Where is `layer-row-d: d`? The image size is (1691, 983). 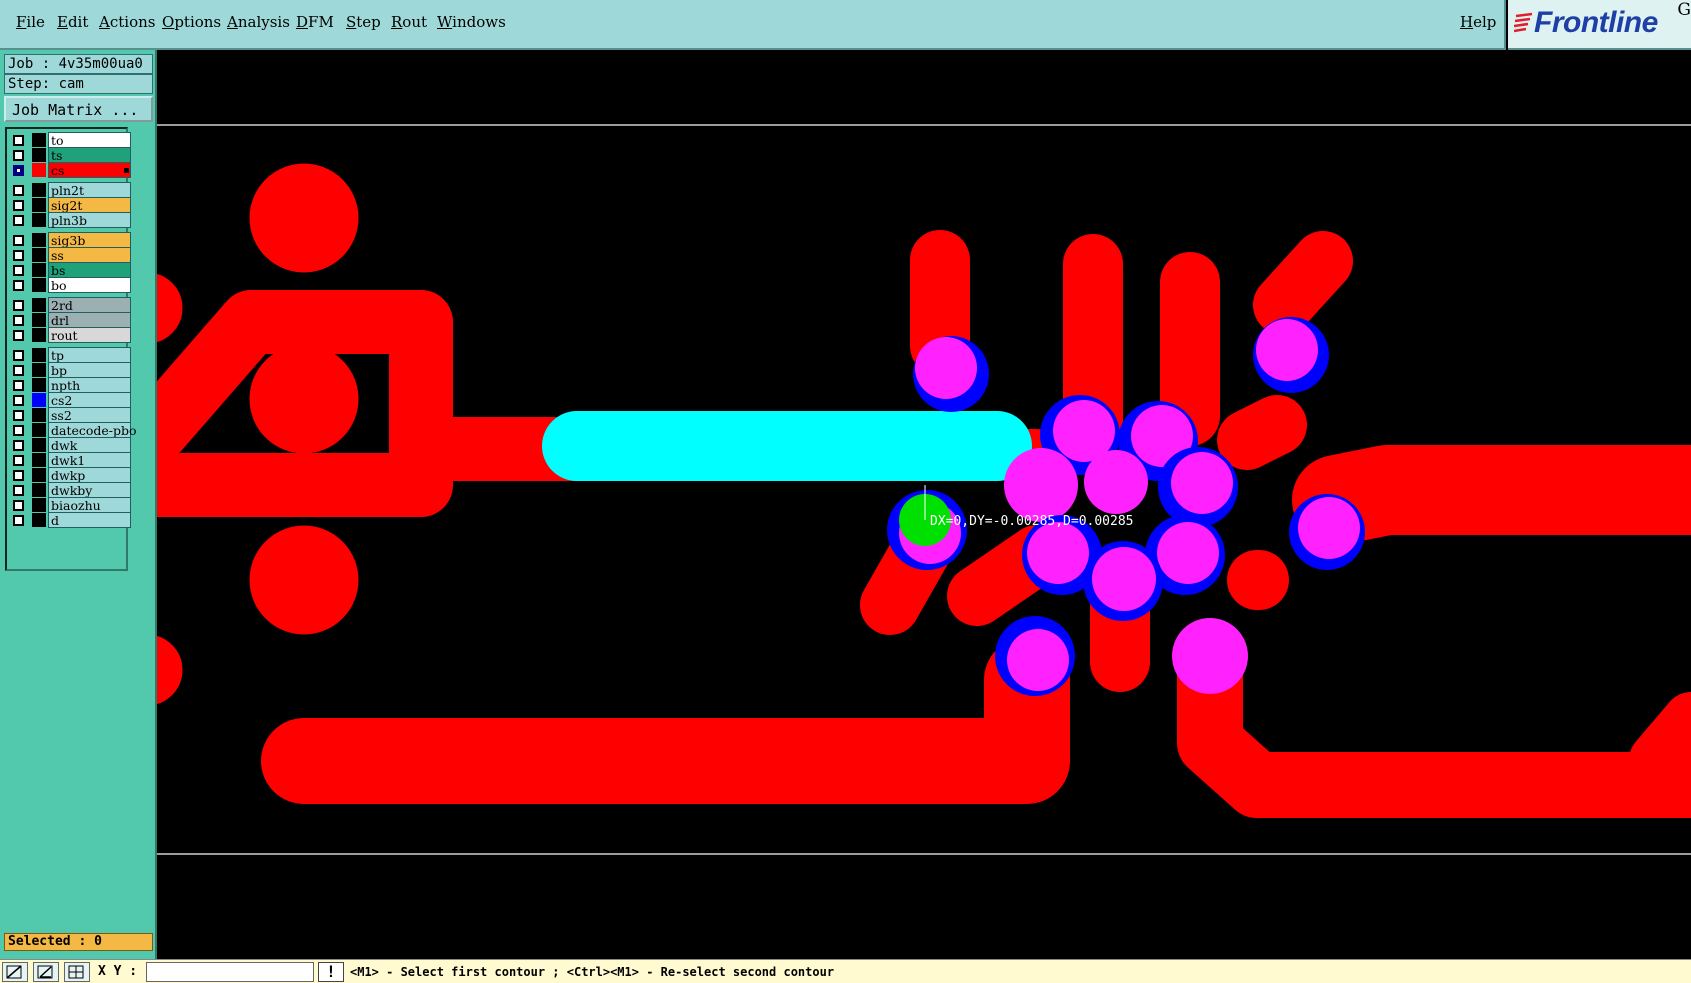 layer-row-d: d is located at coordinates (70, 520).